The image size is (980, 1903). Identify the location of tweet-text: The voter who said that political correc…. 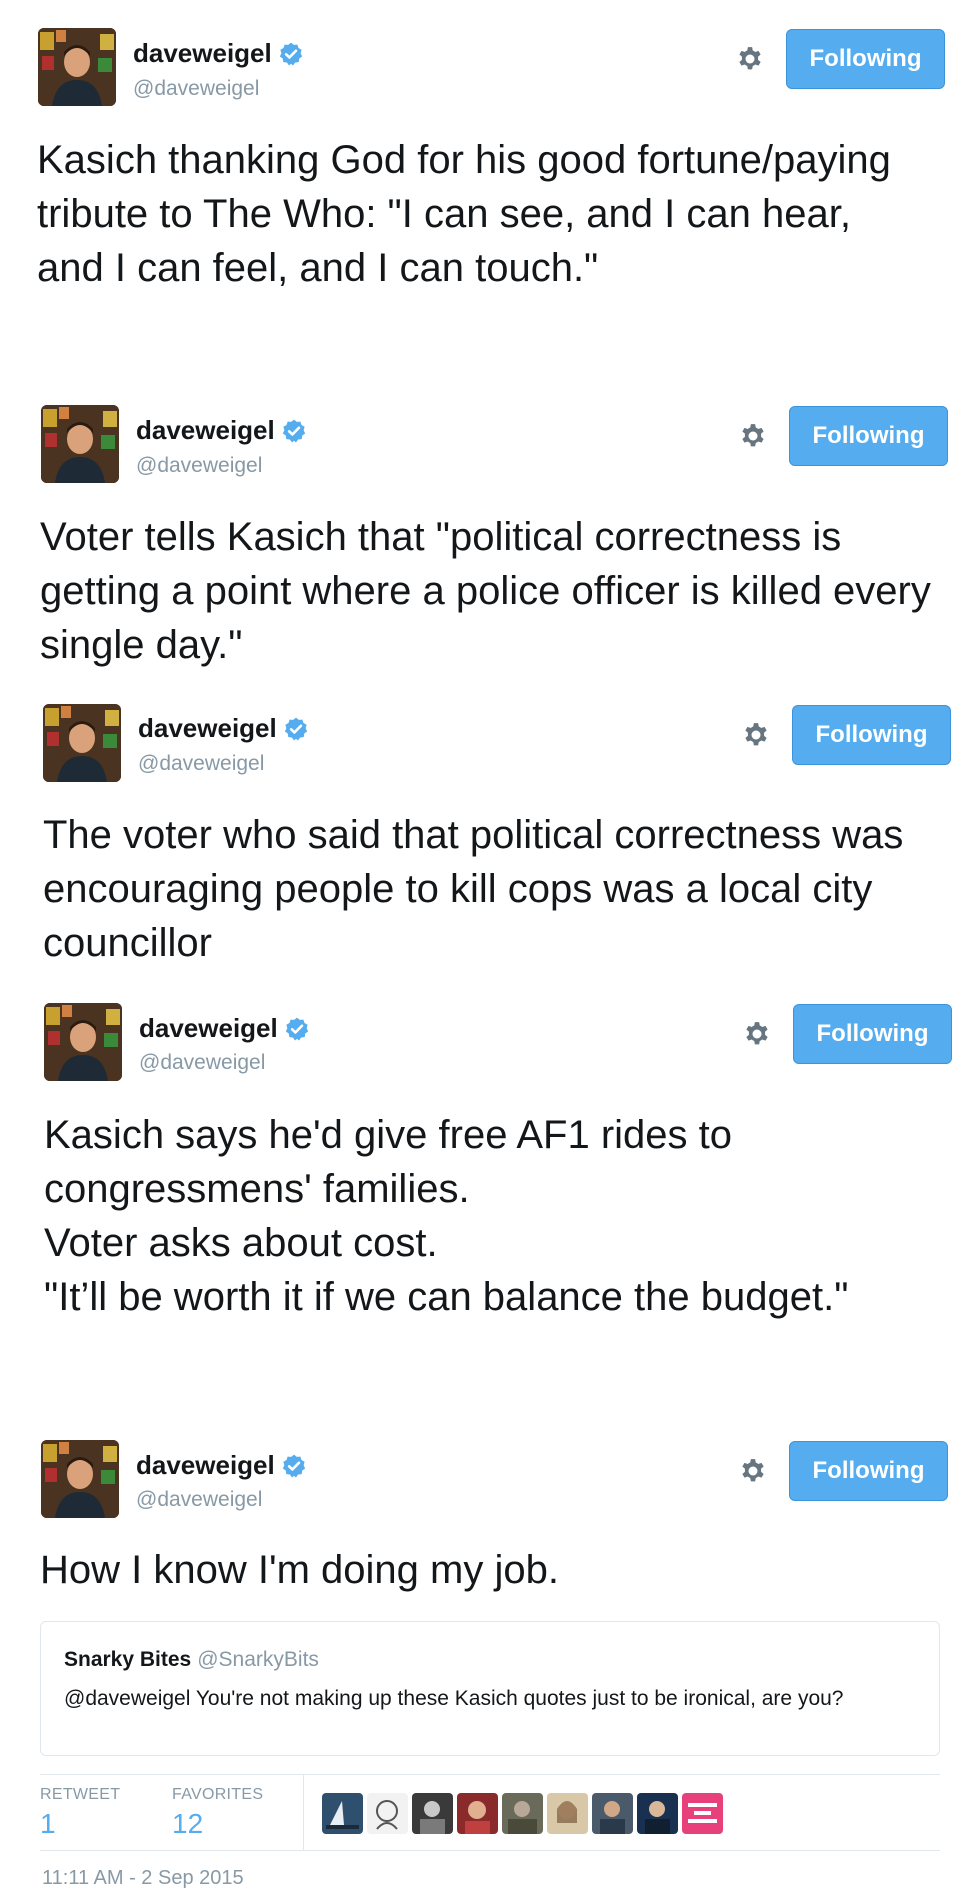
(479, 889).